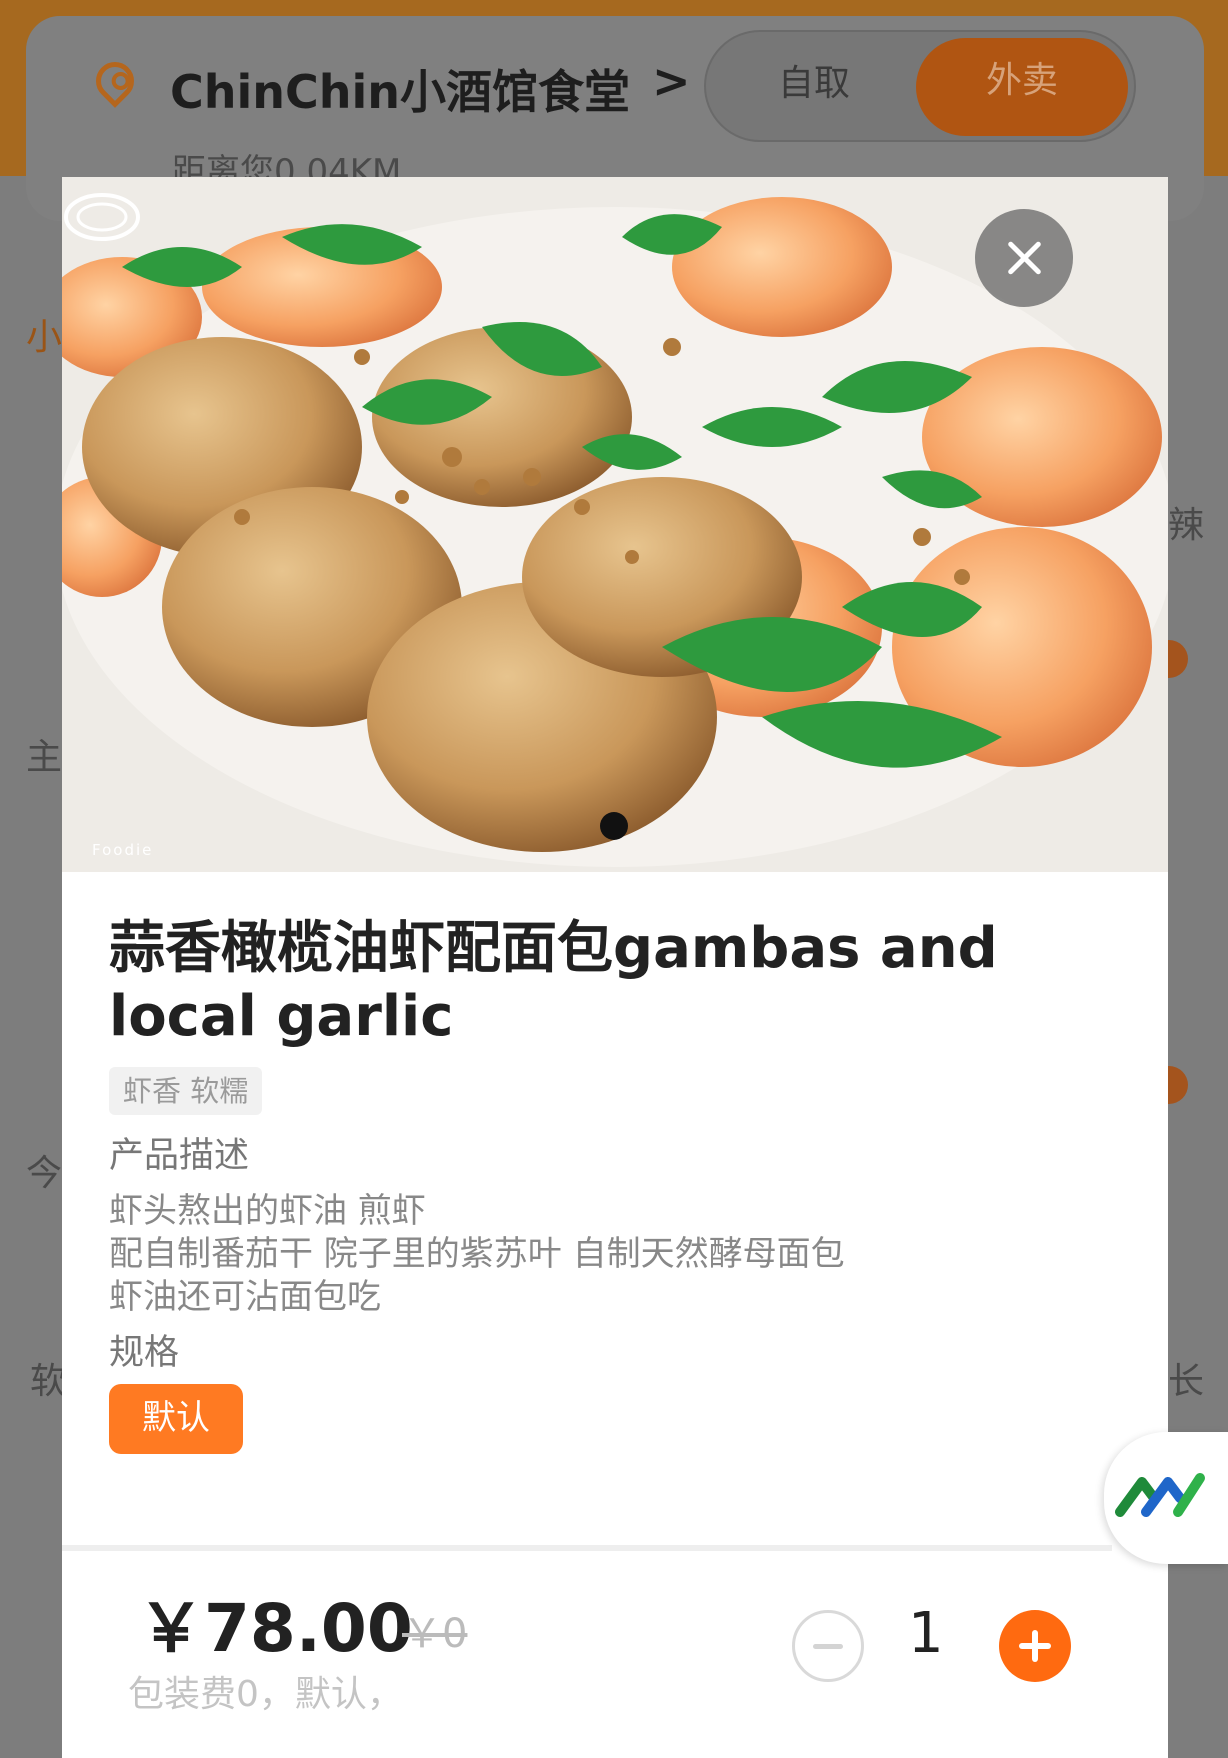  I want to click on footer-divider, so click(587, 1548).